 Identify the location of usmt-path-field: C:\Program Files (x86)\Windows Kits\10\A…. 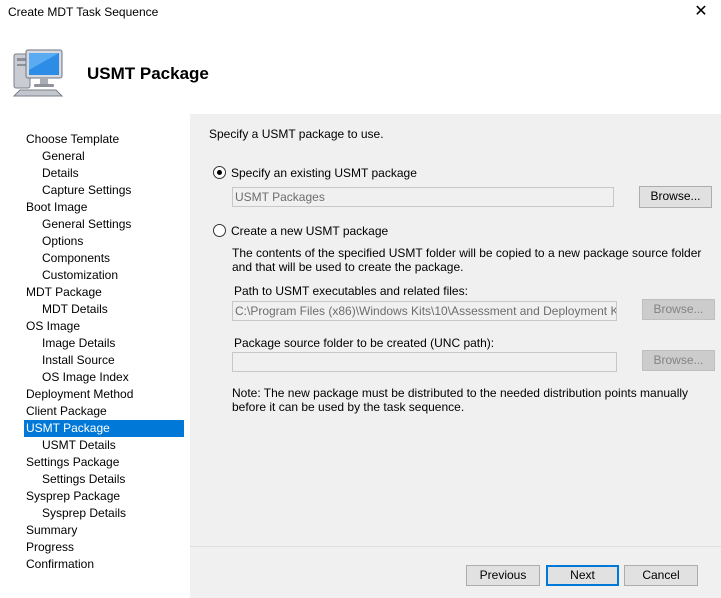
(424, 311).